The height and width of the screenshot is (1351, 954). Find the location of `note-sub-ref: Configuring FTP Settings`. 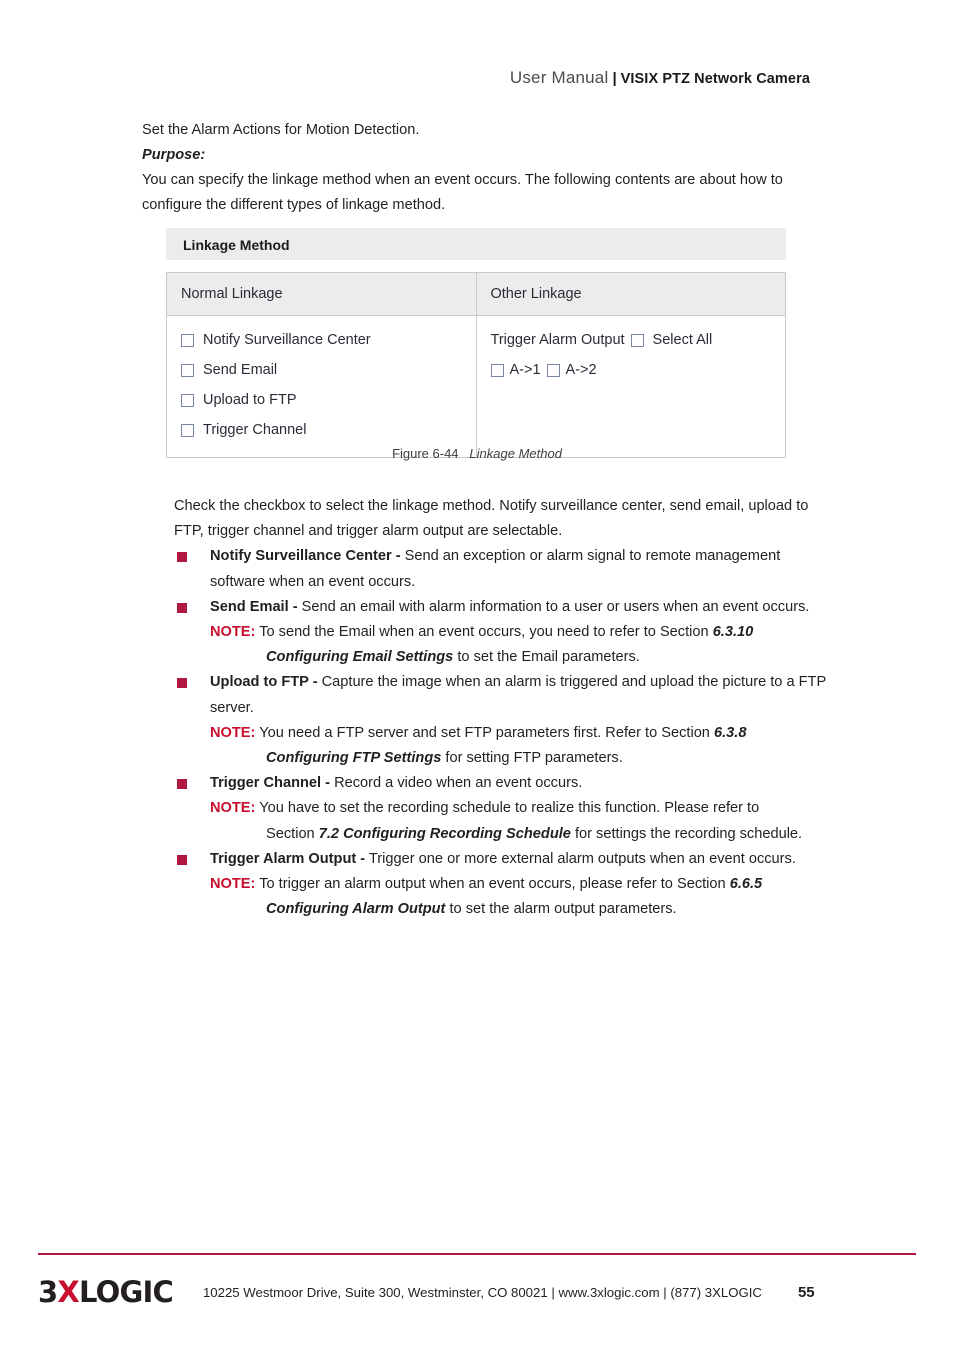

note-sub-ref: Configuring FTP Settings is located at coordinates (354, 758).